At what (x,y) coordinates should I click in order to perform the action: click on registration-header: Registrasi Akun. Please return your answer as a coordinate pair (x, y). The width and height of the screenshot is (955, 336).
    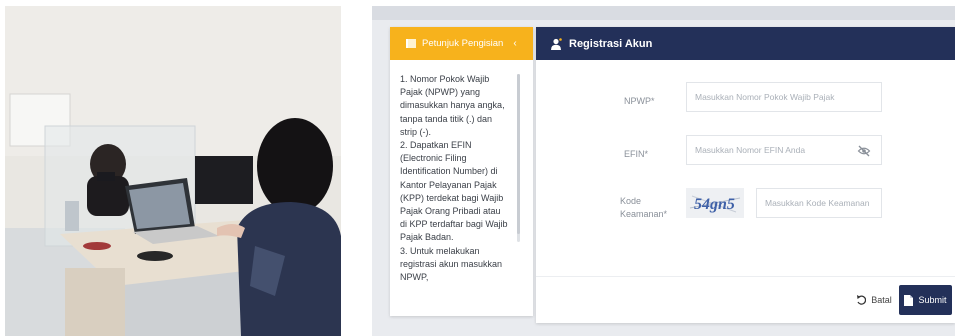
    Looking at the image, I should click on (745, 43).